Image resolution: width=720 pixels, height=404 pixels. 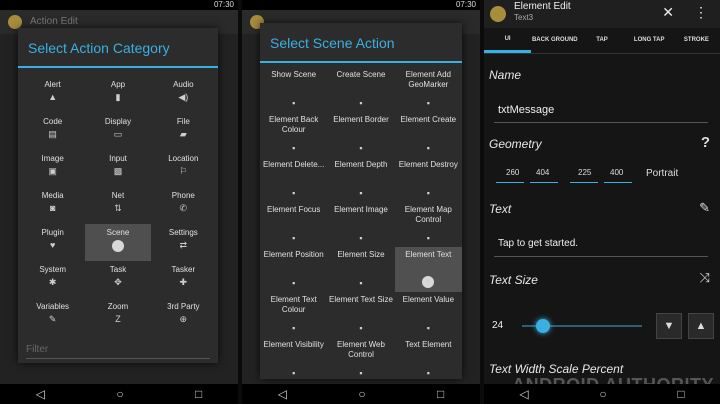 I want to click on scene-action-item: Text Element ▪, so click(x=428, y=359).